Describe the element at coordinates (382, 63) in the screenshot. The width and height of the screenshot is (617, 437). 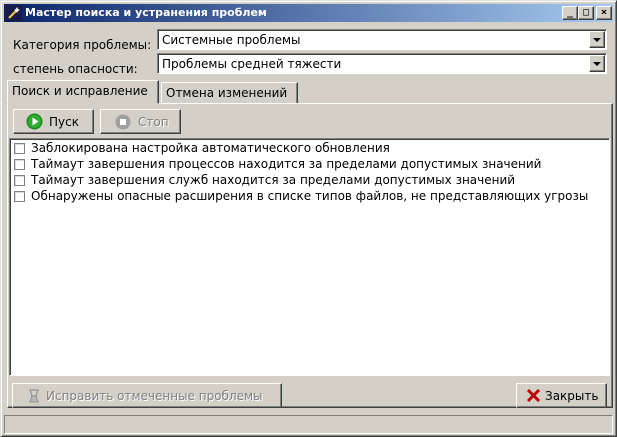
I see `severity-select: Проблемы средней тяжести` at that location.